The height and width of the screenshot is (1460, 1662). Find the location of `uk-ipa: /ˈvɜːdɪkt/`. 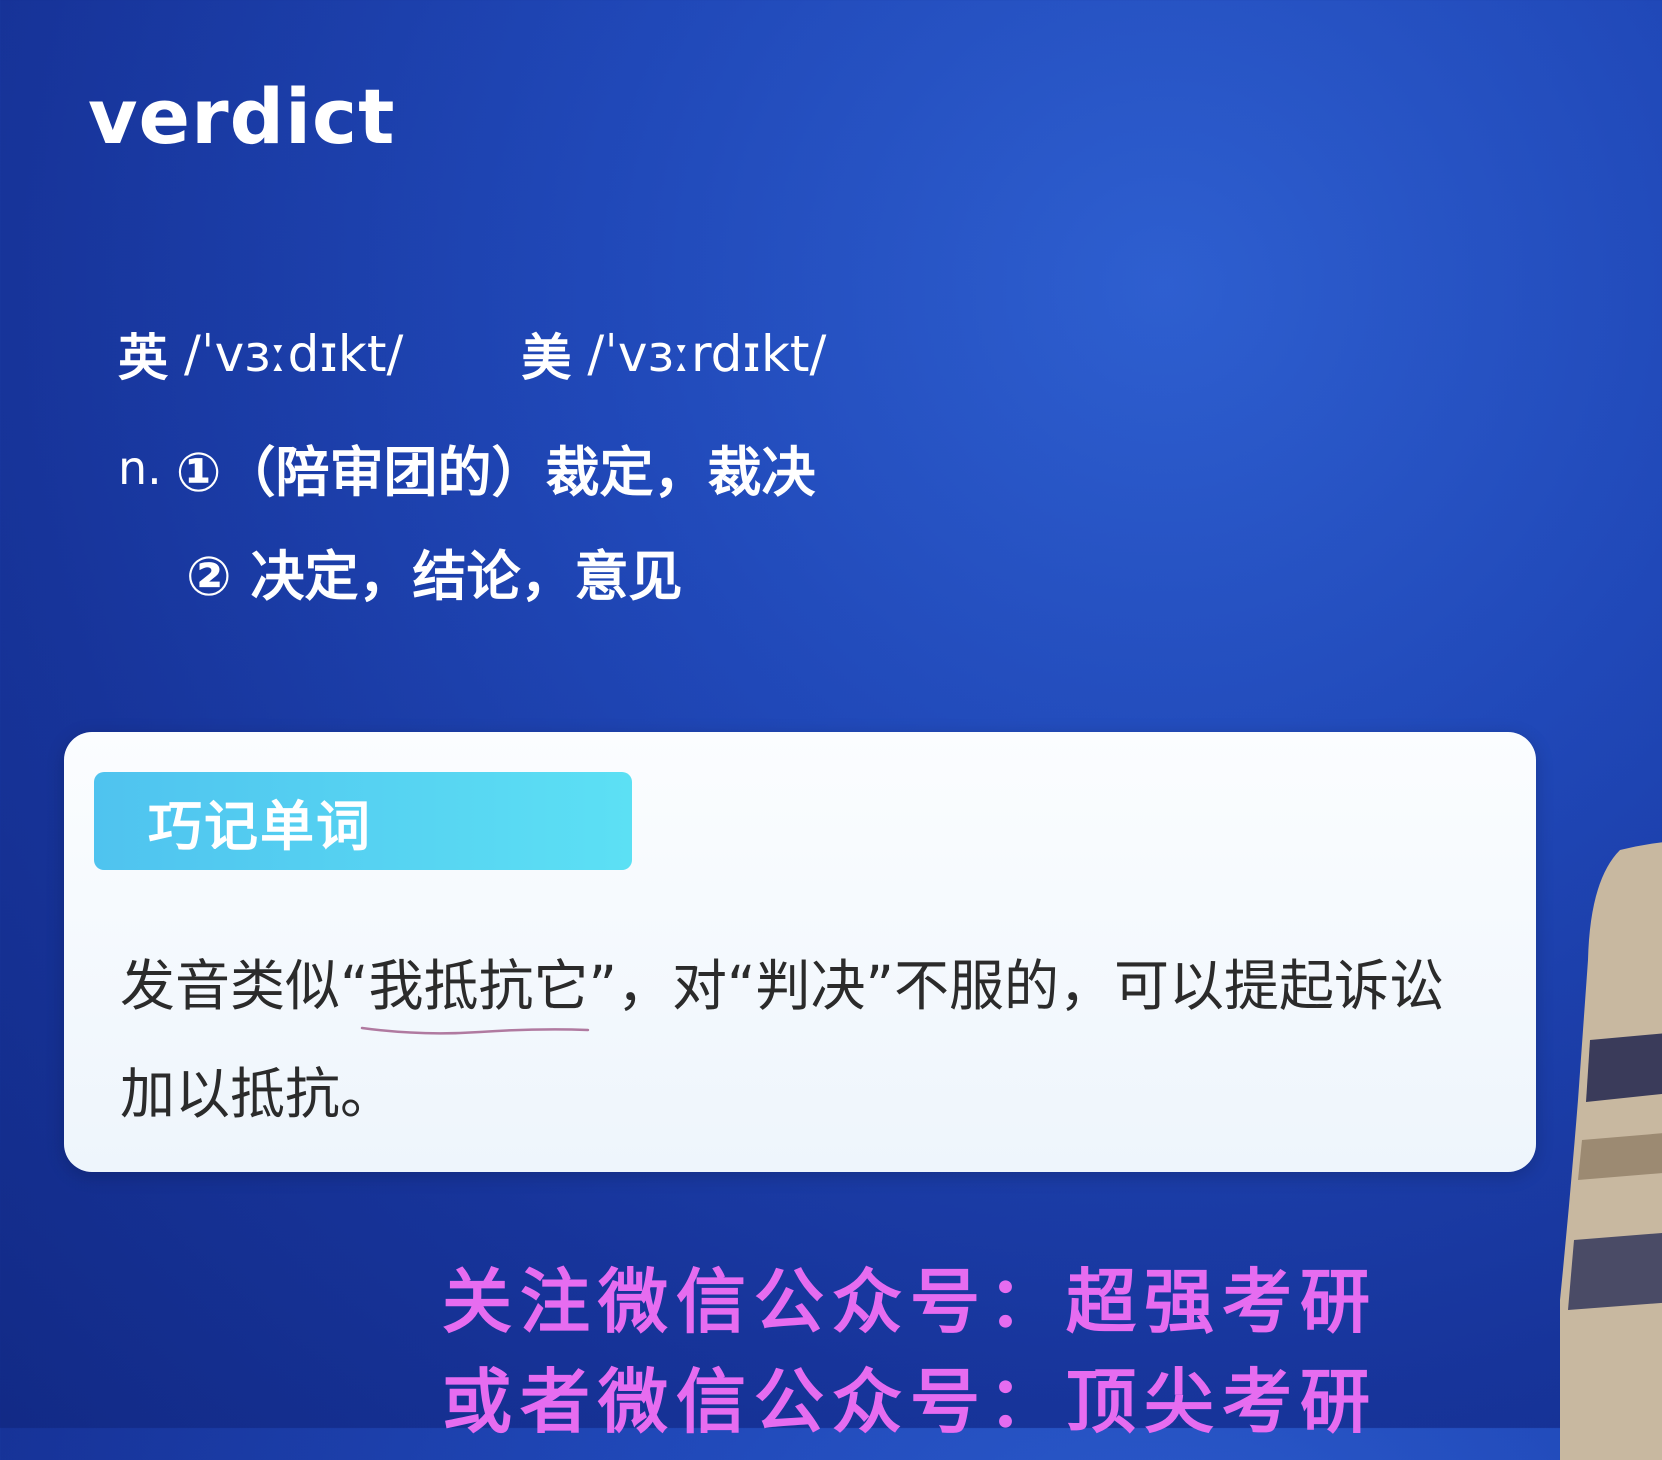

uk-ipa: /ˈvɜːdɪkt/ is located at coordinates (294, 354).